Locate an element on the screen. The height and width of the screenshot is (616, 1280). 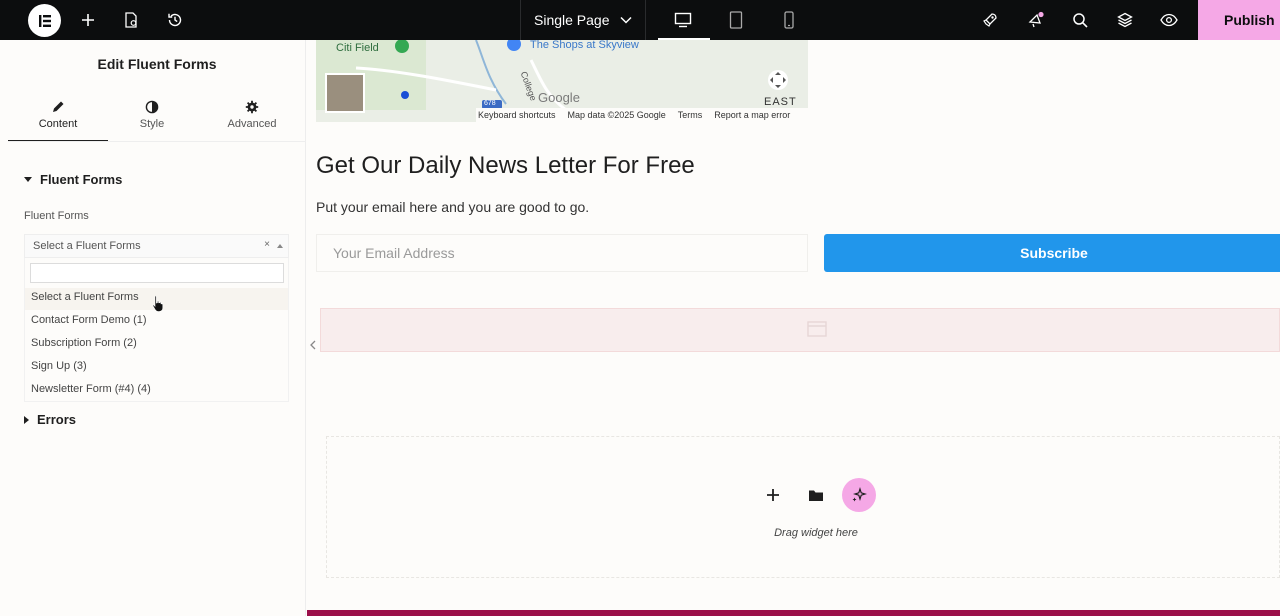
publish-button: Publish is located at coordinates (1239, 20).